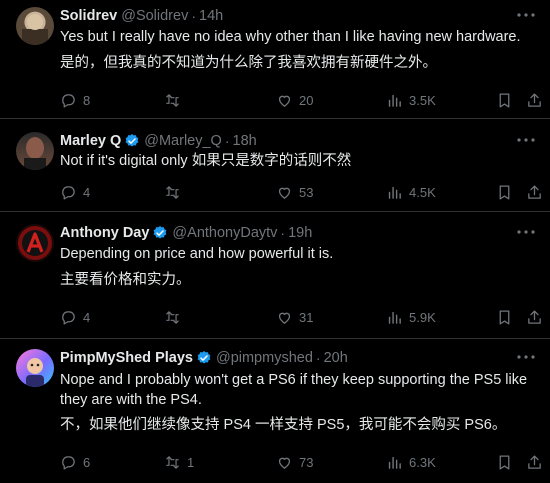 The image size is (550, 483). What do you see at coordinates (306, 100) in the screenshot?
I see `like-count: 20` at bounding box center [306, 100].